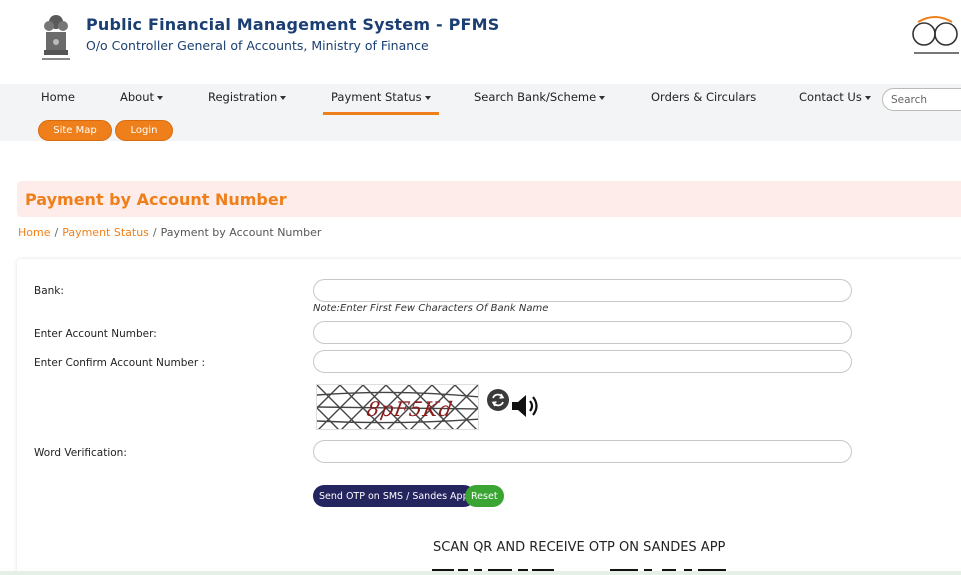 Image resolution: width=961 pixels, height=575 pixels. What do you see at coordinates (703, 101) in the screenshot?
I see `nav-orders-circulars: Orders & Circulars` at bounding box center [703, 101].